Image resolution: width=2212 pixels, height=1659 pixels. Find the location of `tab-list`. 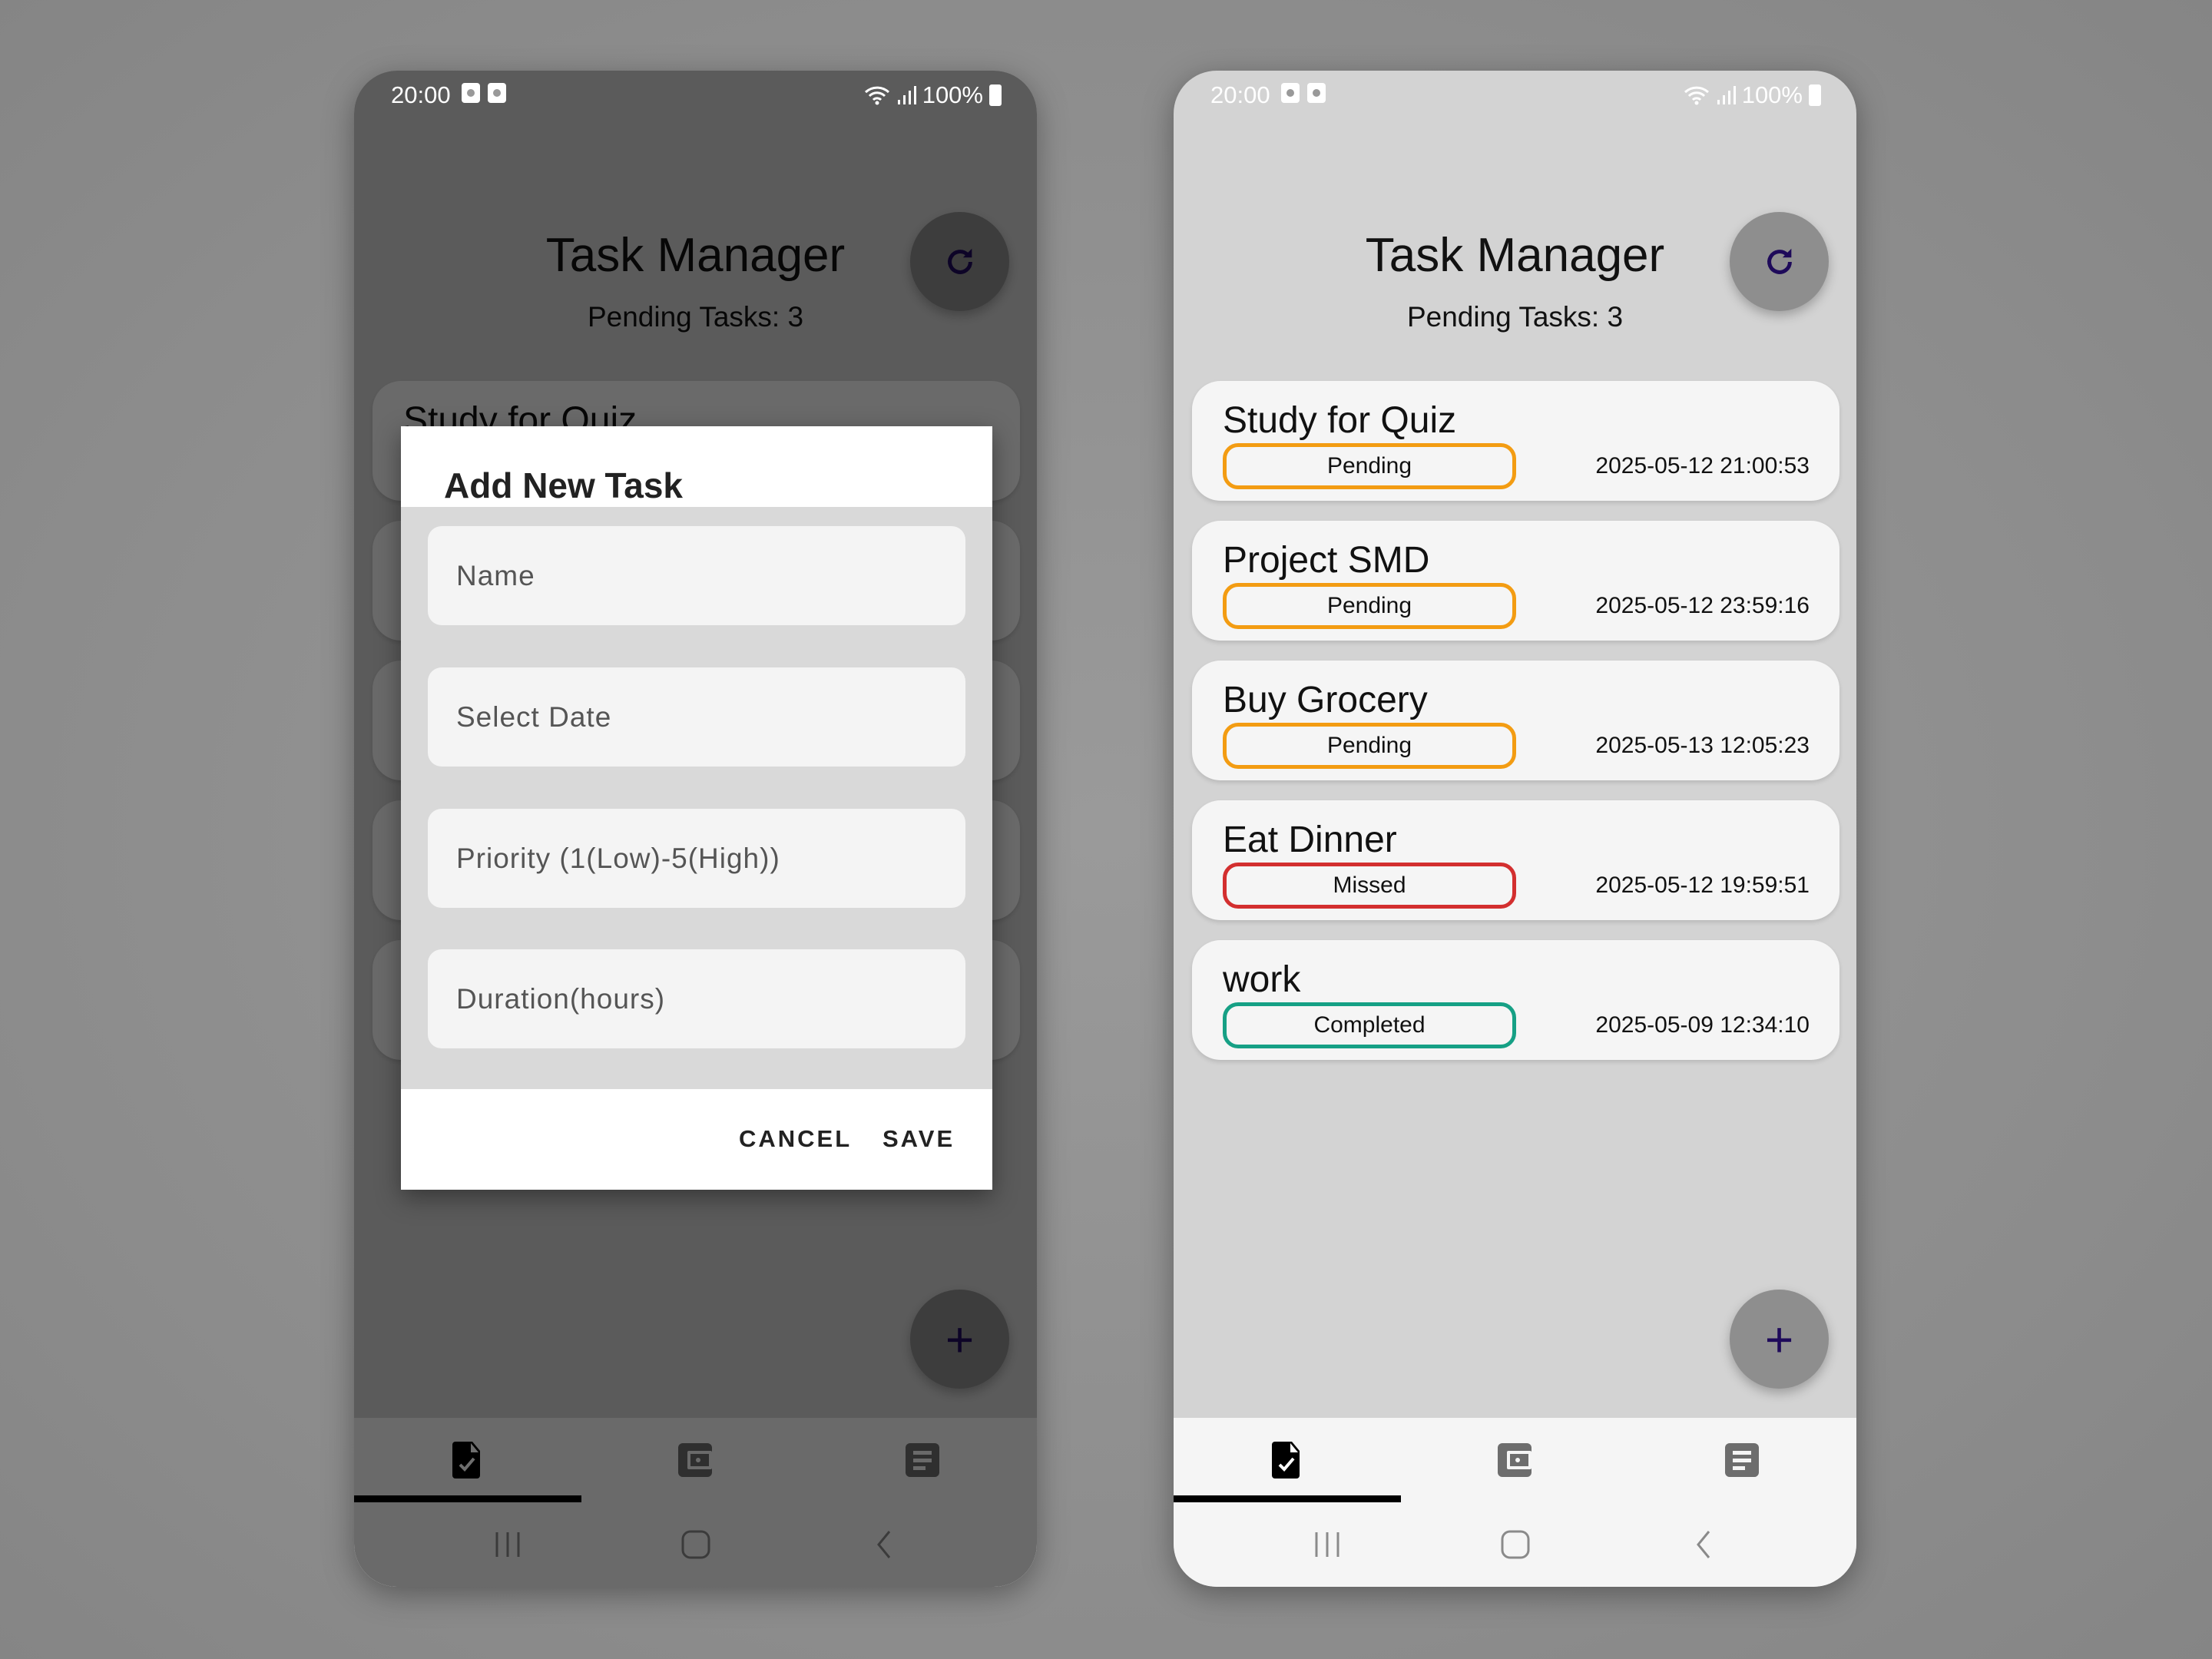

tab-list is located at coordinates (1742, 1460).